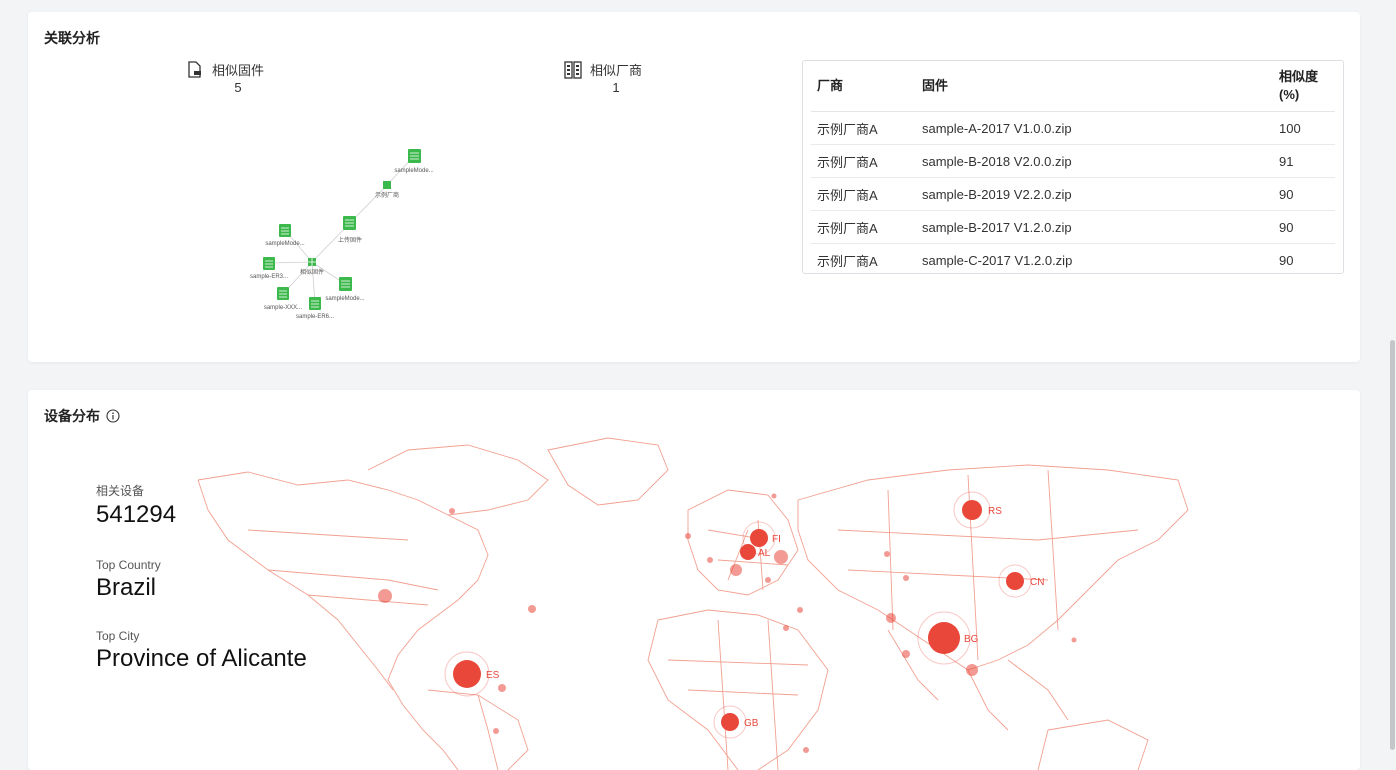  What do you see at coordinates (863, 86) in the screenshot?
I see `column-header-vendor: 厂商` at bounding box center [863, 86].